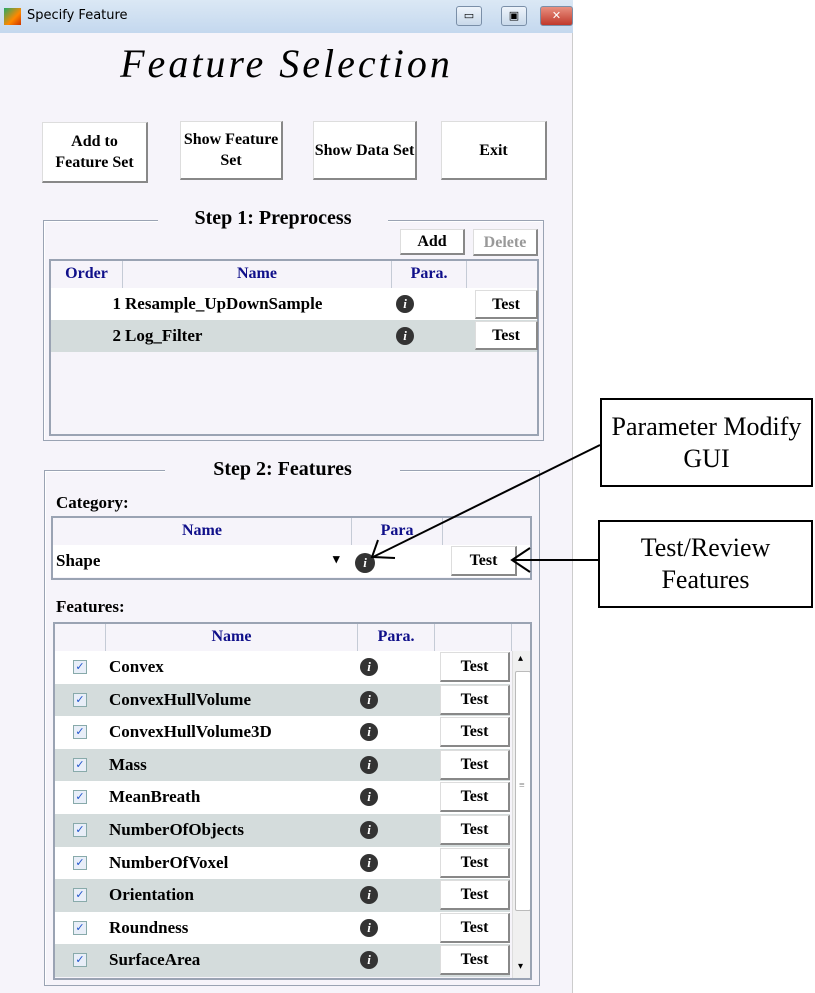  Describe the element at coordinates (486, 501) in the screenshot. I see `arrow-to-para-icon` at that location.